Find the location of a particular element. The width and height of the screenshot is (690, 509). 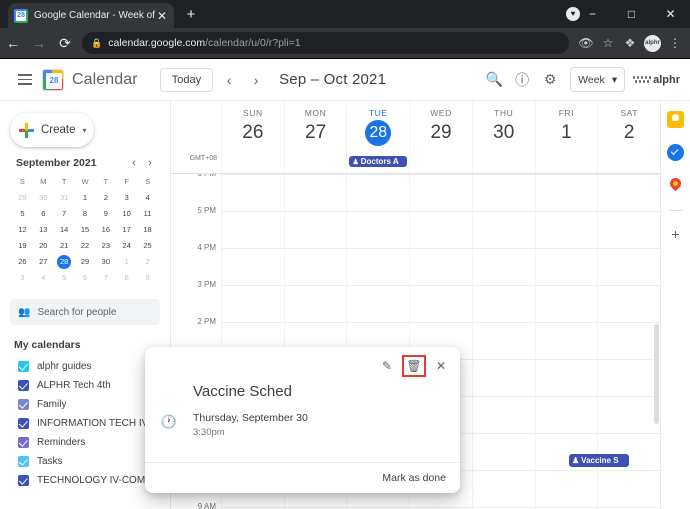

search-for-people-input: 👥 Search for people is located at coordinates (85, 312).